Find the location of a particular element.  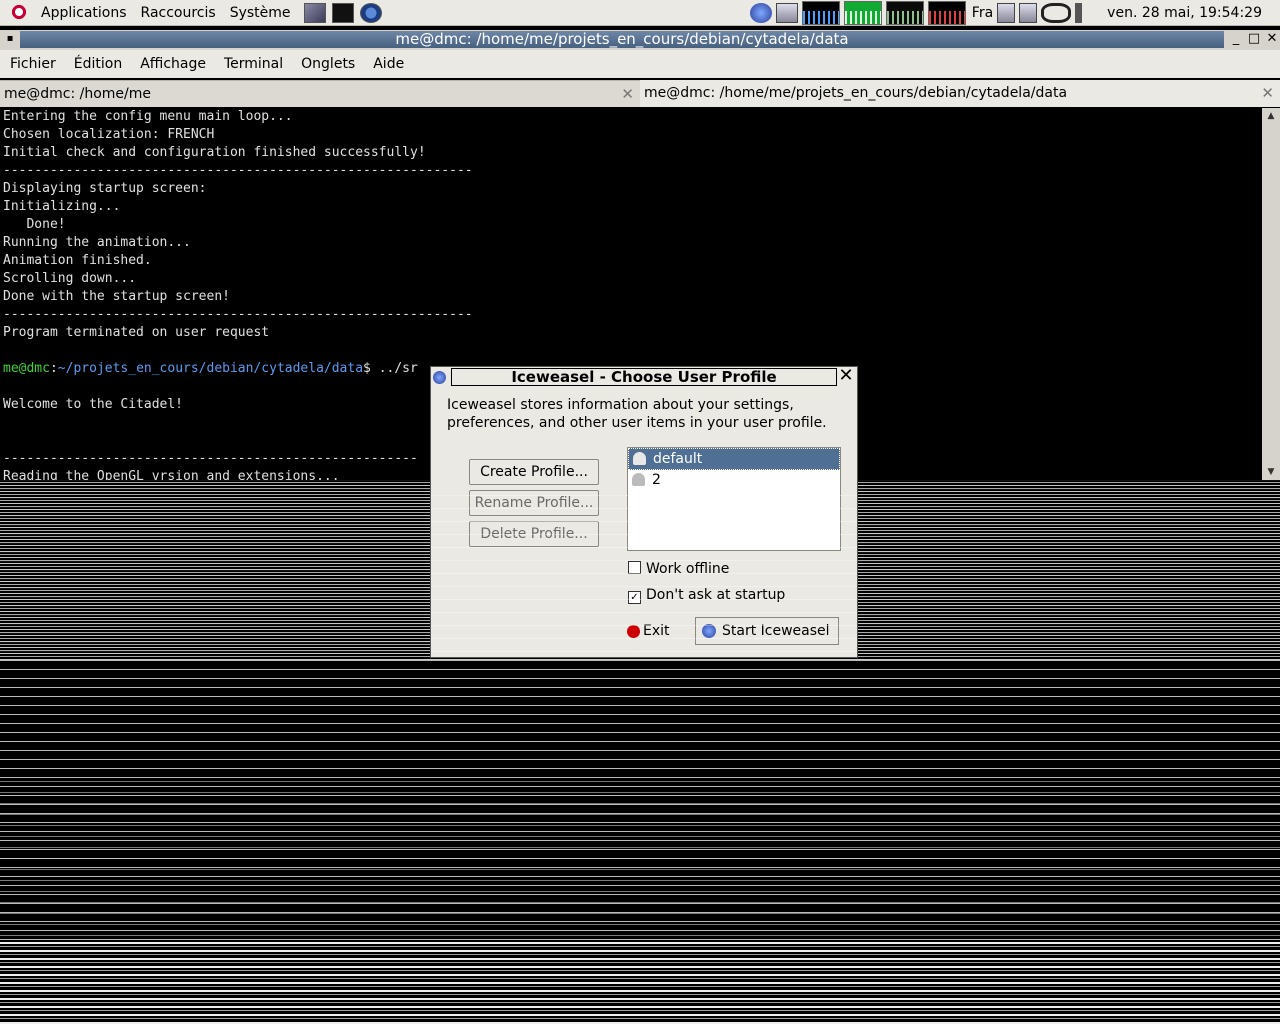

exit-label: Exit is located at coordinates (656, 631).